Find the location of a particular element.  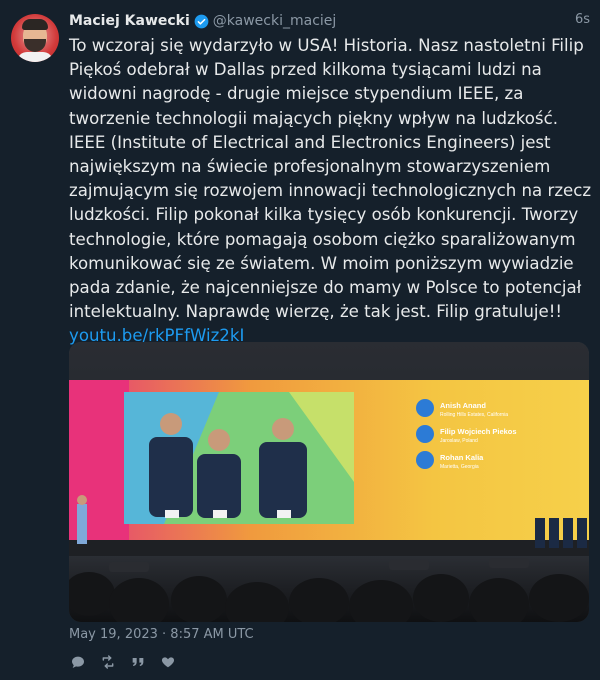

tweet-actions is located at coordinates (123, 662).